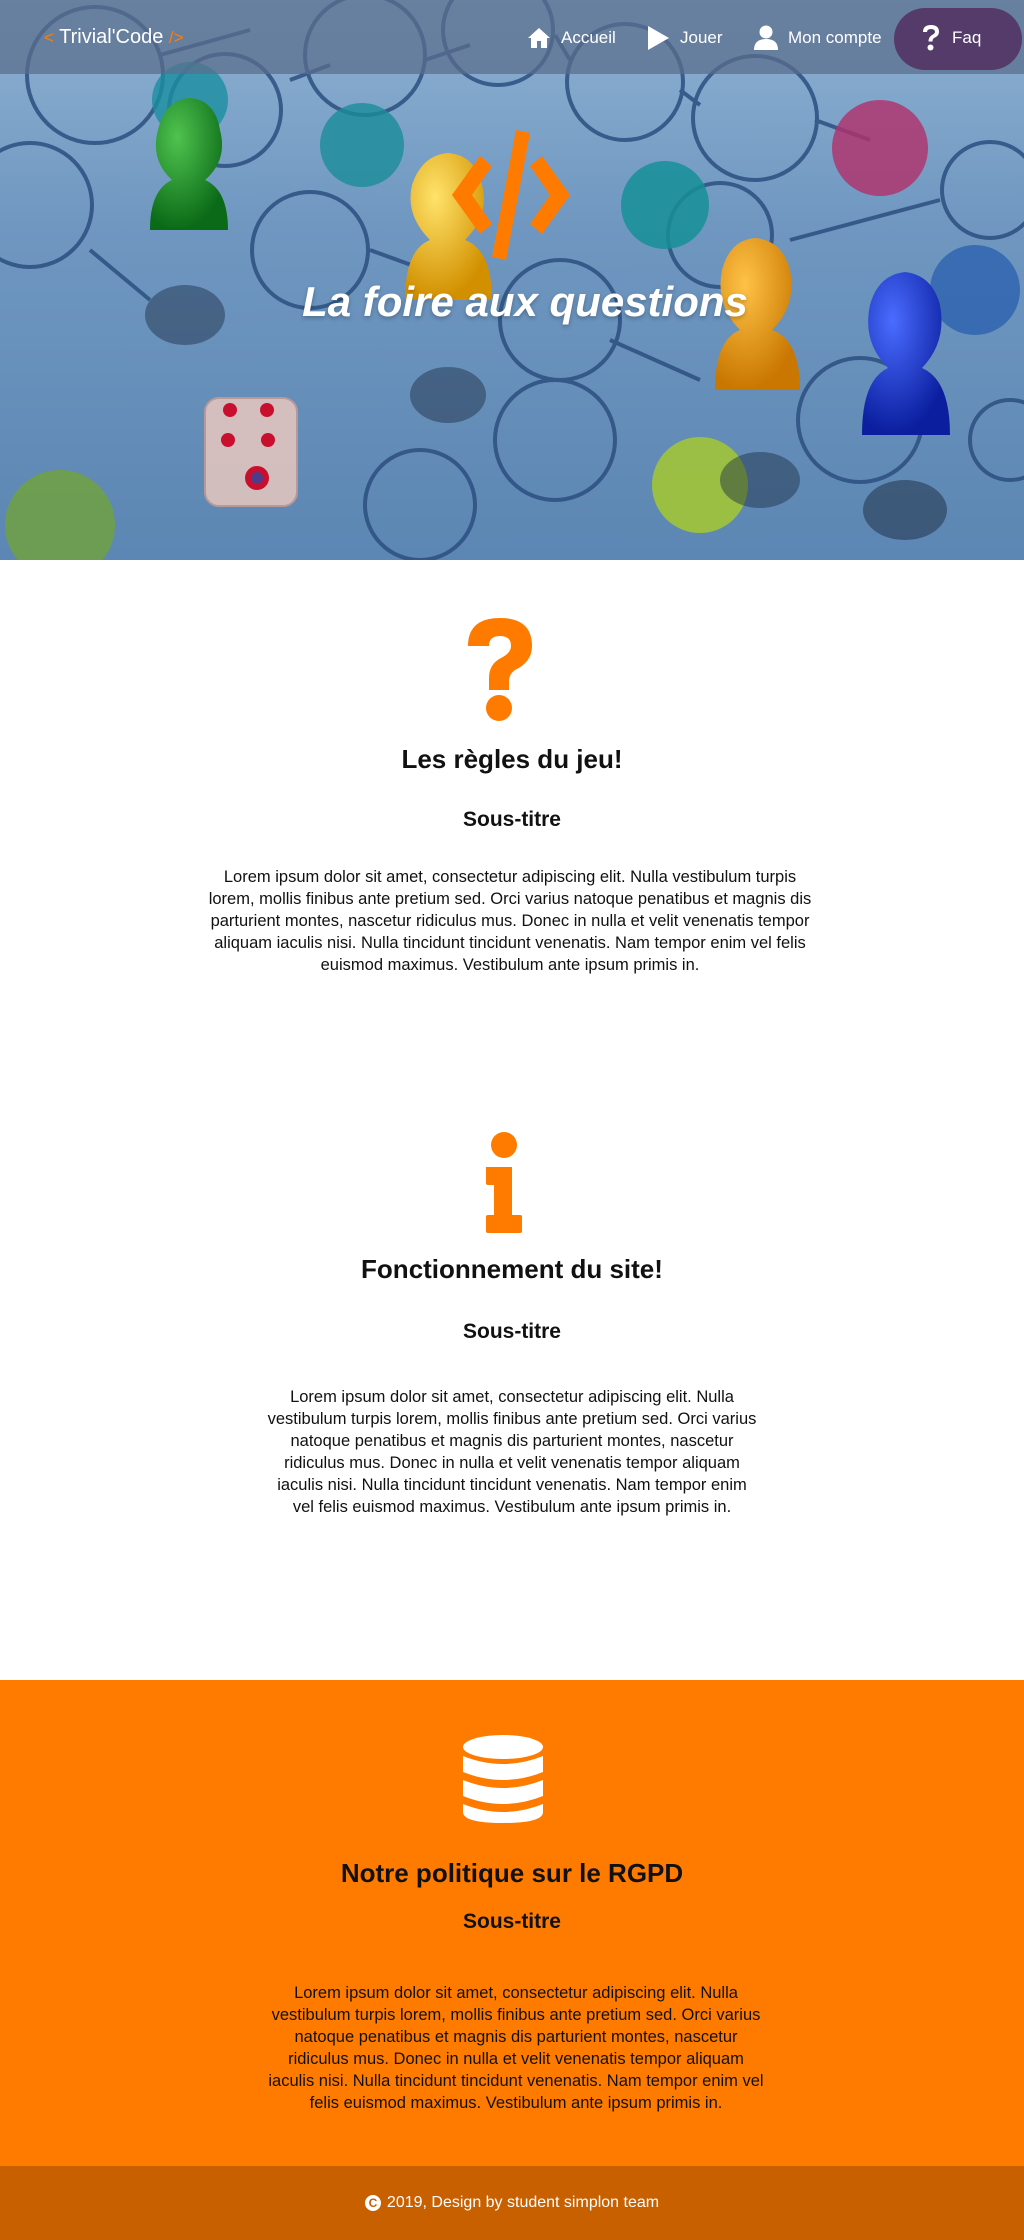  What do you see at coordinates (372, 2203) in the screenshot?
I see `copyright-icon: C` at bounding box center [372, 2203].